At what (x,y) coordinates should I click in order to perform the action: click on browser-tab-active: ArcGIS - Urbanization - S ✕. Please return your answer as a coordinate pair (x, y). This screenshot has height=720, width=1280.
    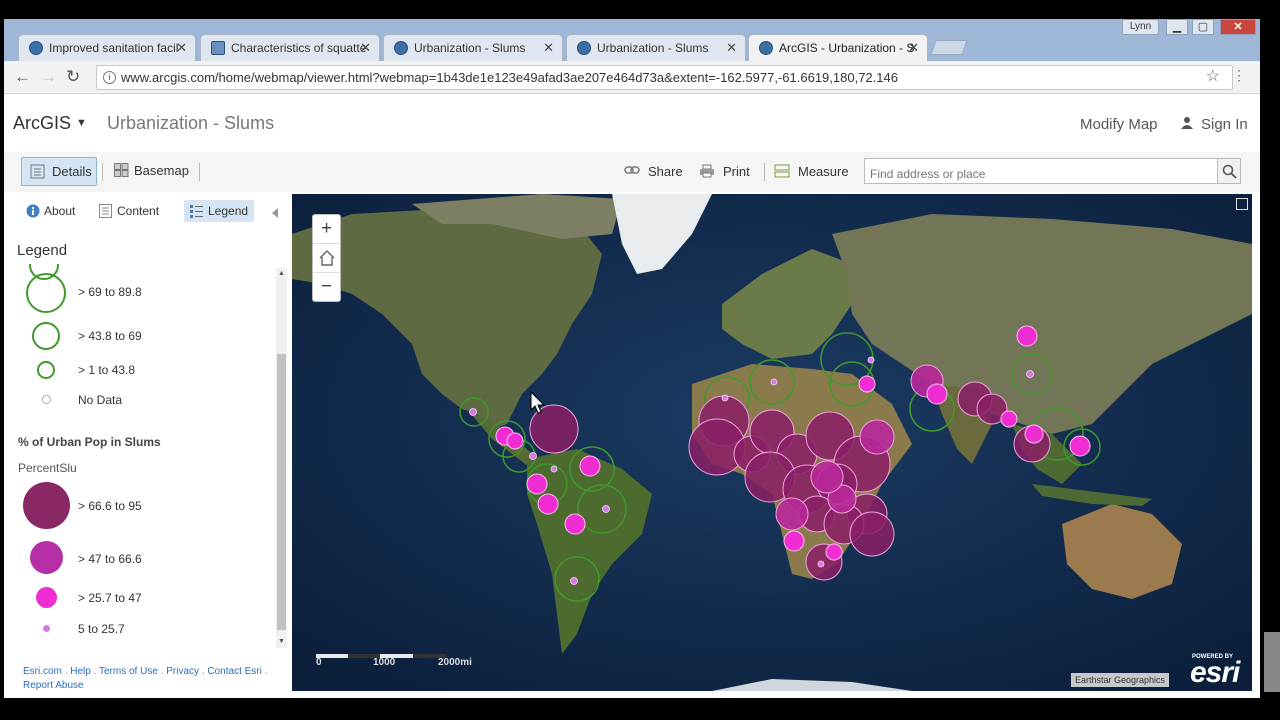
    Looking at the image, I should click on (838, 47).